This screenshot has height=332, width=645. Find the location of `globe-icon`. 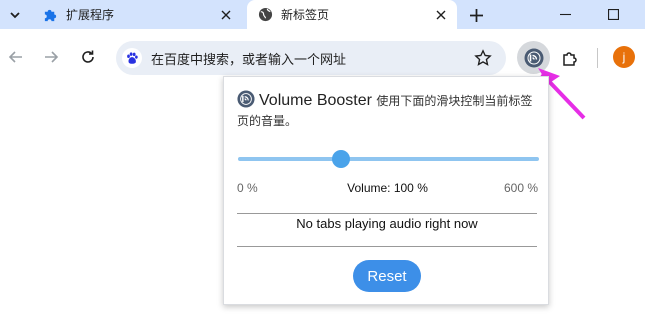

globe-icon is located at coordinates (265, 15).